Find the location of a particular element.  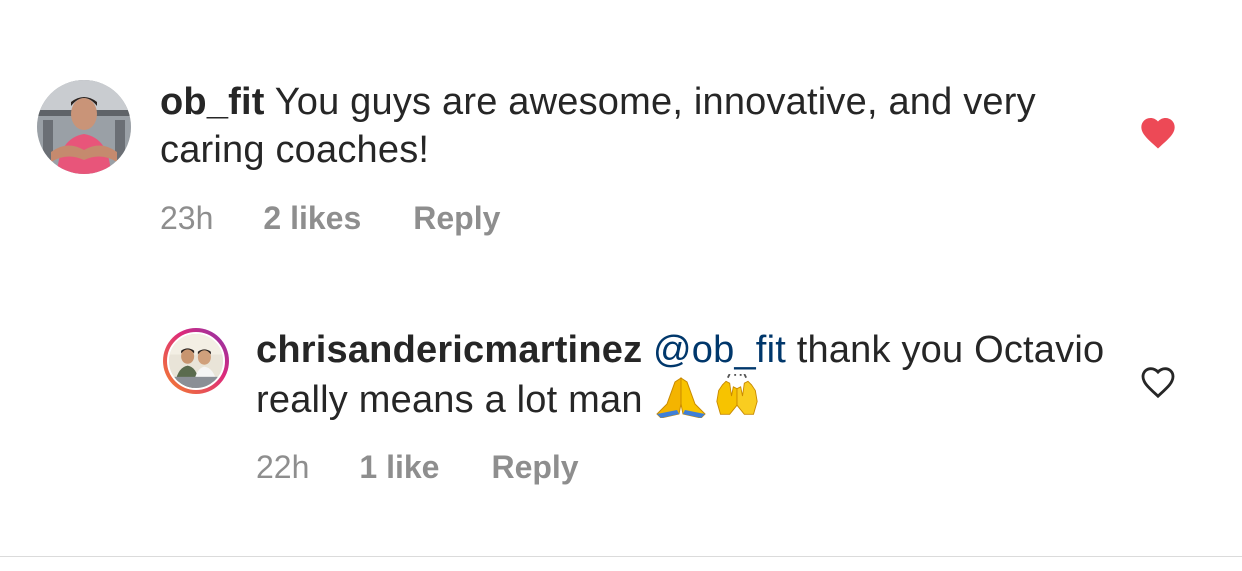

comment-time: 22h is located at coordinates (283, 467).